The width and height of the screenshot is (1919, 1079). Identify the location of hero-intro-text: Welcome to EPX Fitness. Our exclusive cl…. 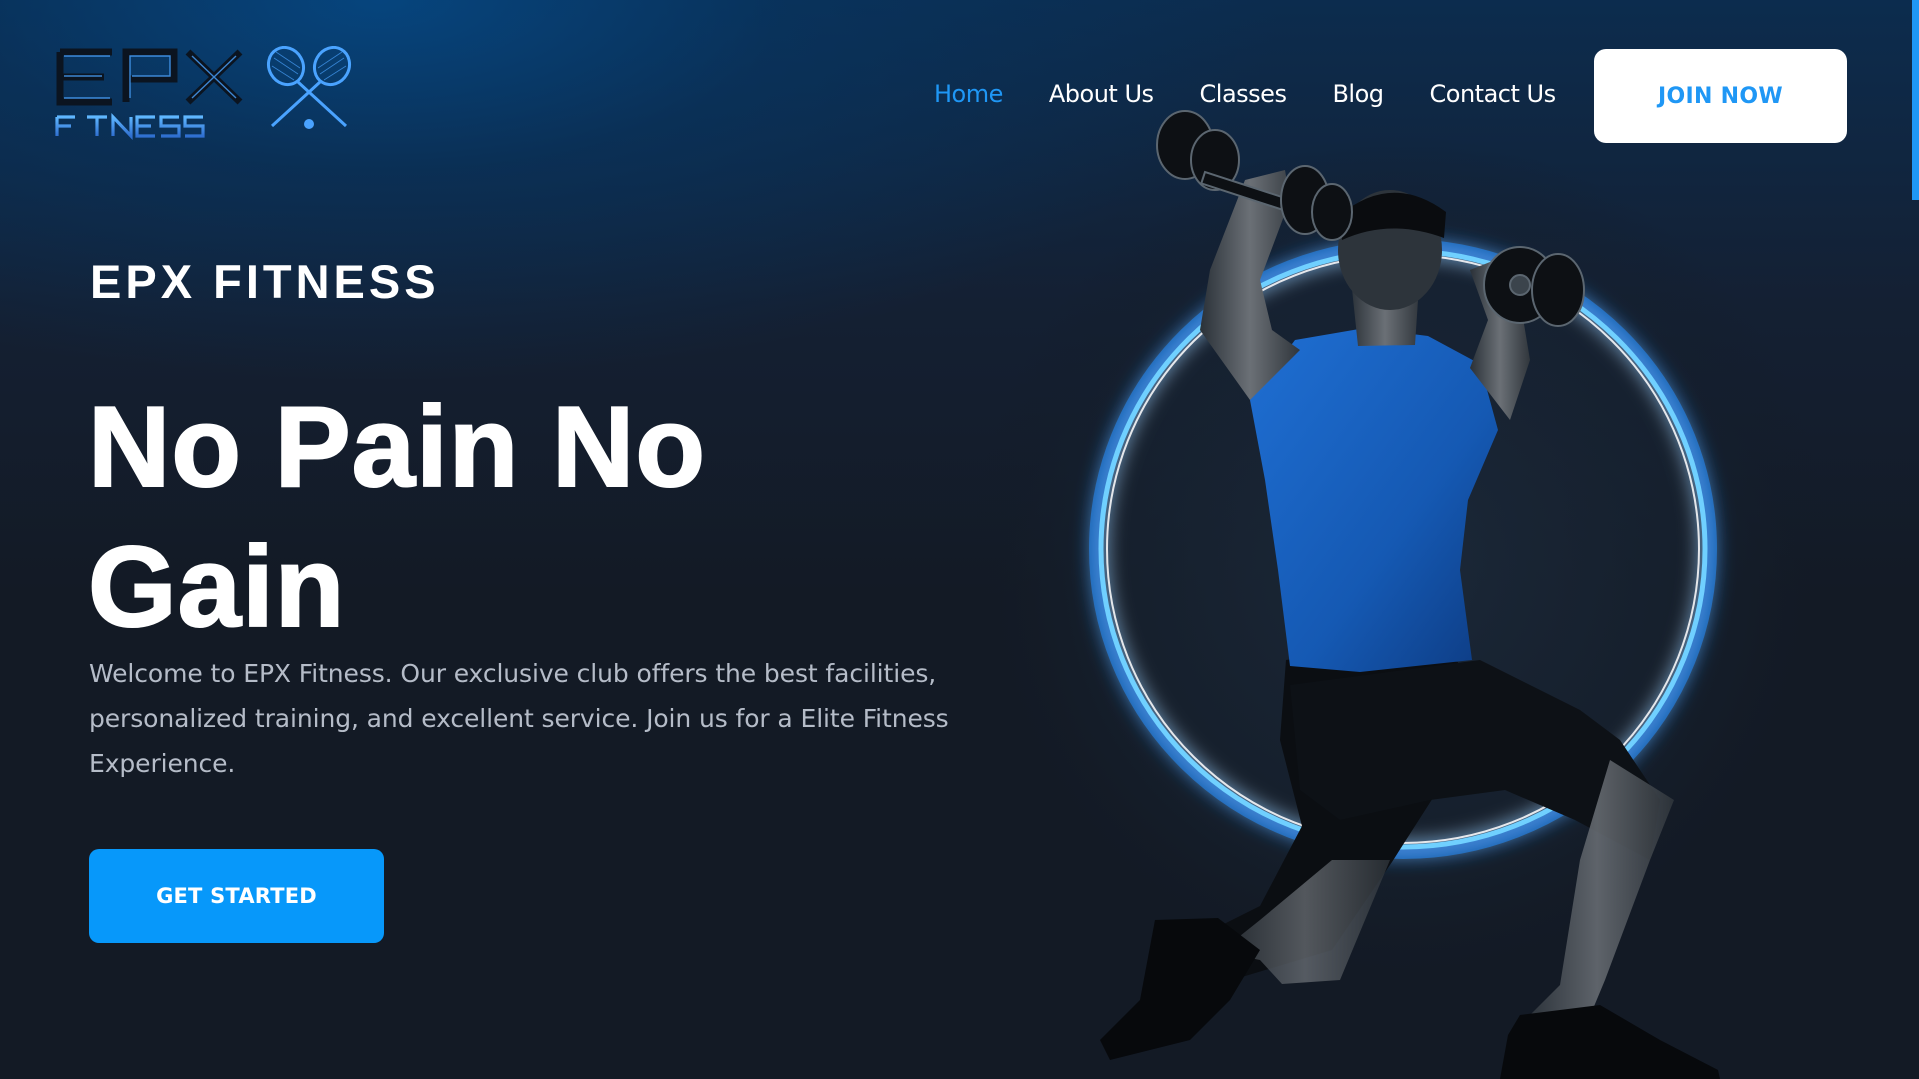
(519, 718).